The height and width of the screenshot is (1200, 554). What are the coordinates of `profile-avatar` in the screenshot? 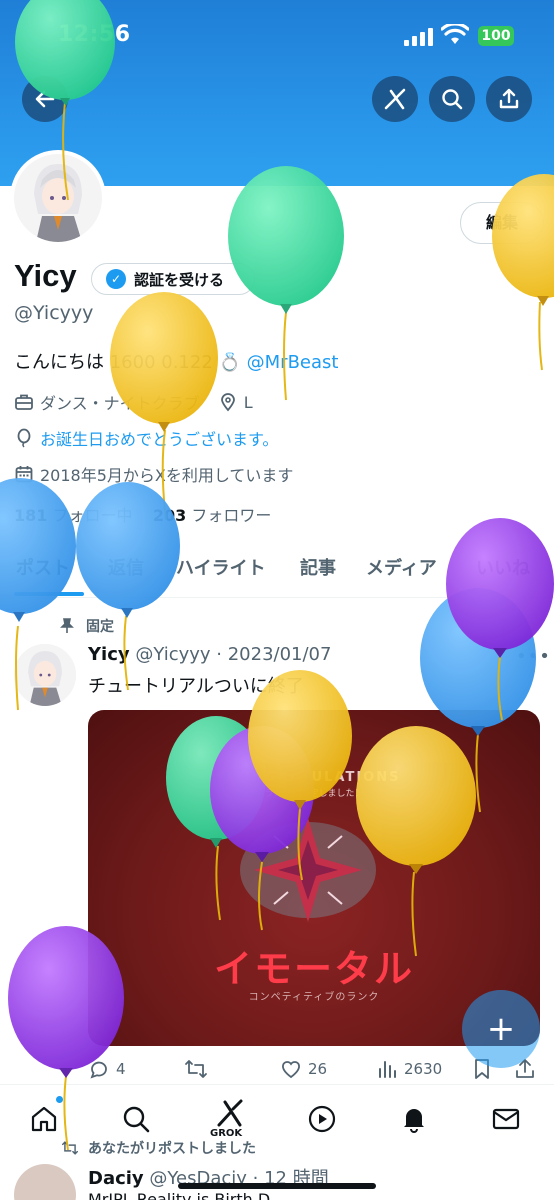 It's located at (58, 198).